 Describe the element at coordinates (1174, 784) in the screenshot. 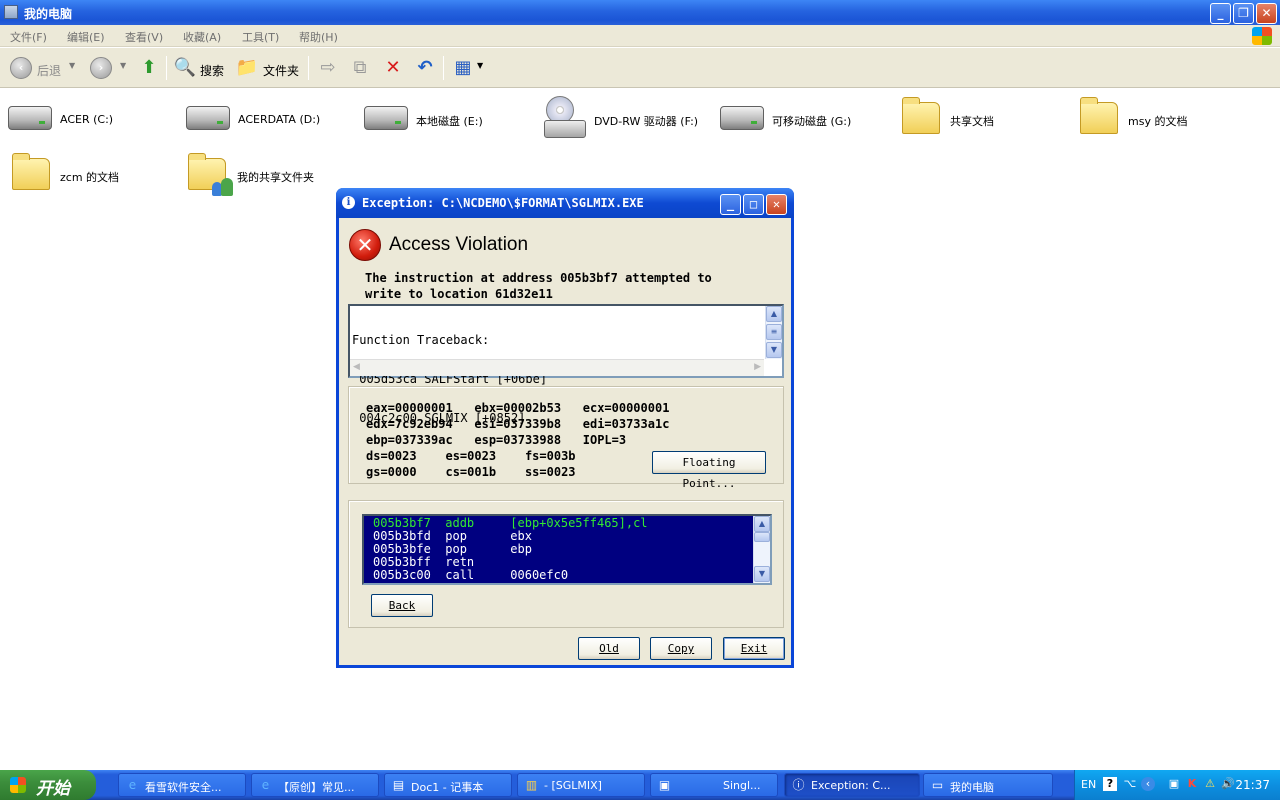

I see `network-icon: ▣` at that location.